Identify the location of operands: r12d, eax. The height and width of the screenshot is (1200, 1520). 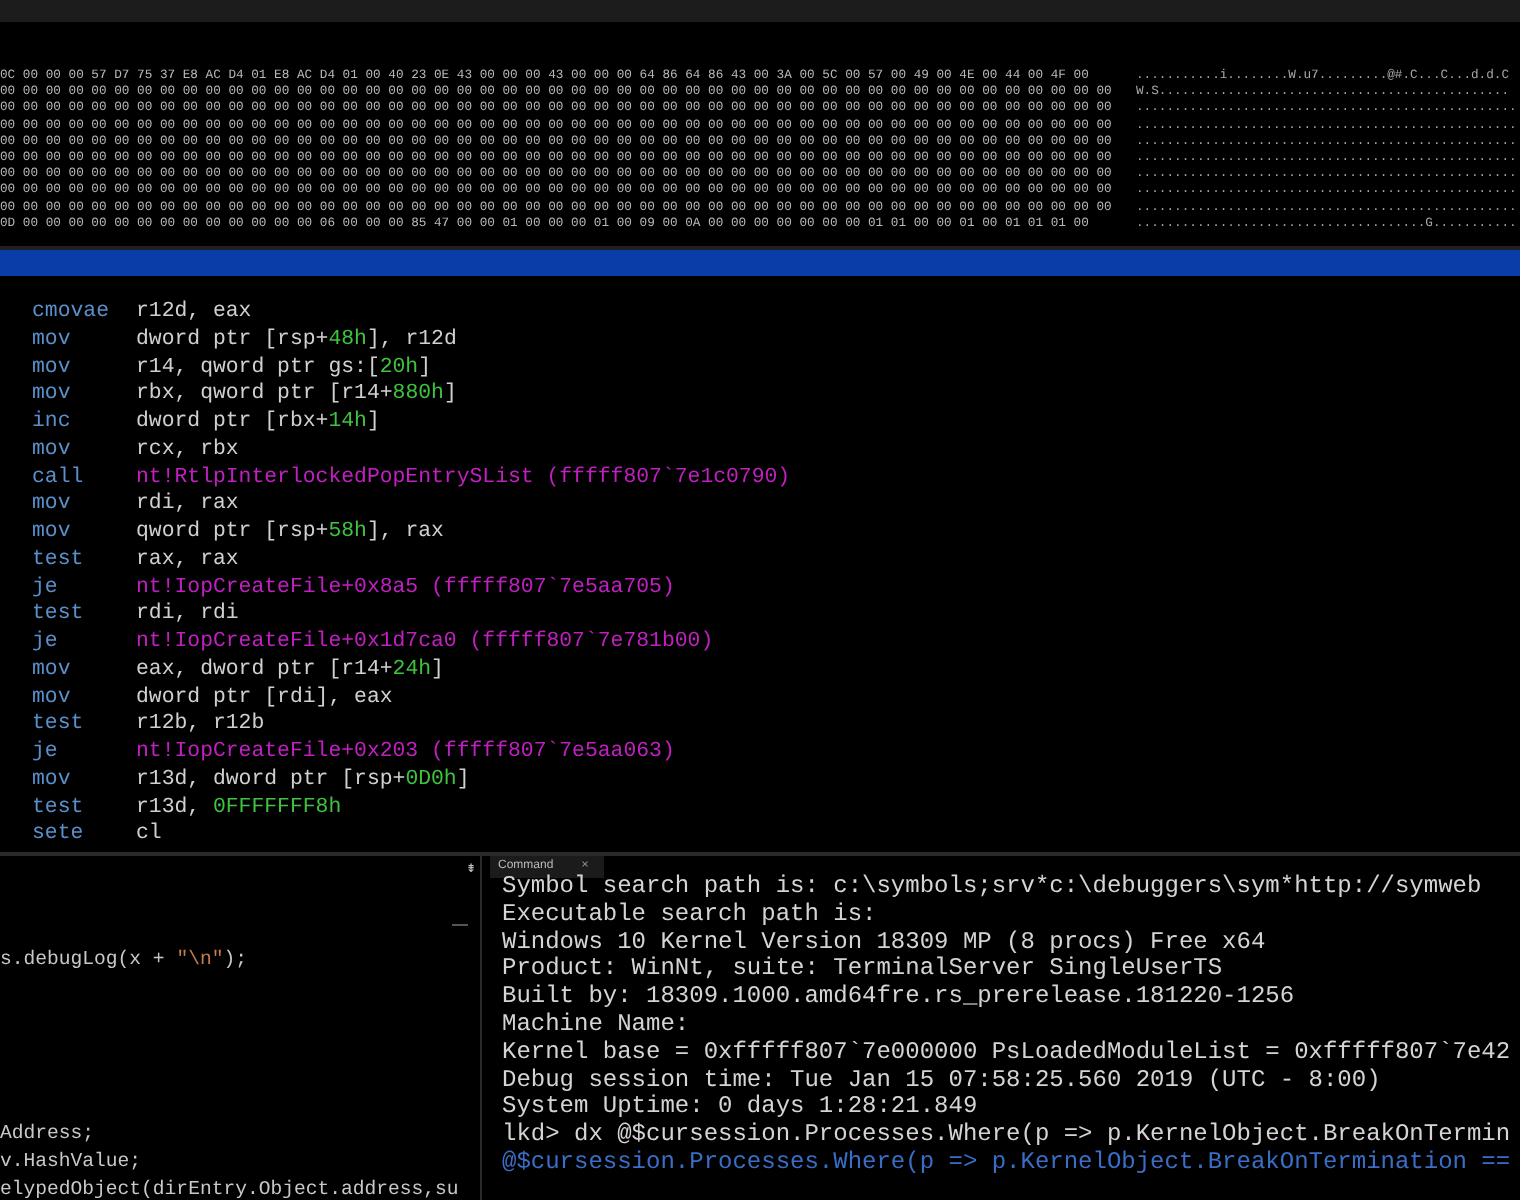
(194, 314).